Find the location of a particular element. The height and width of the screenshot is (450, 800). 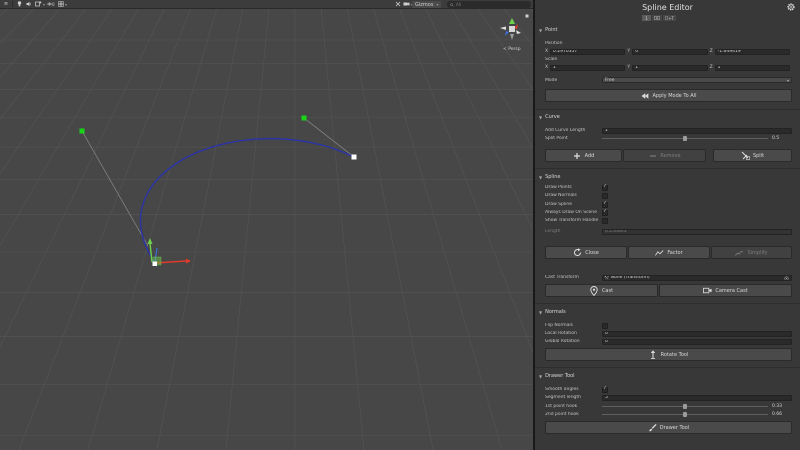

first-point-hook-row: 1st point hook 0.33 is located at coordinates (668, 406).